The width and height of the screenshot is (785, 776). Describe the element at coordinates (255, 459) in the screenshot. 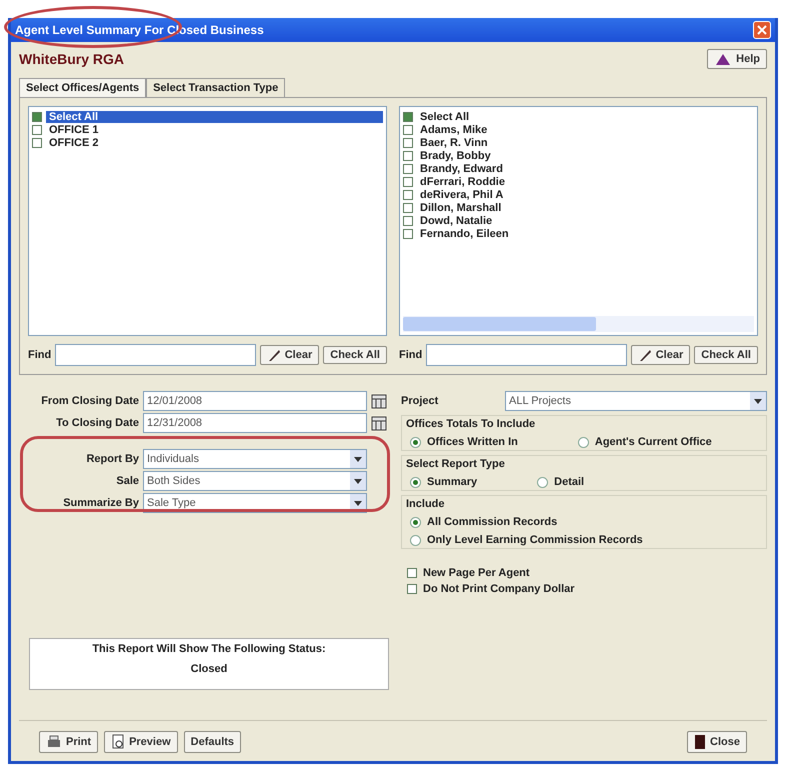

I see `dropdown: Individuals` at that location.